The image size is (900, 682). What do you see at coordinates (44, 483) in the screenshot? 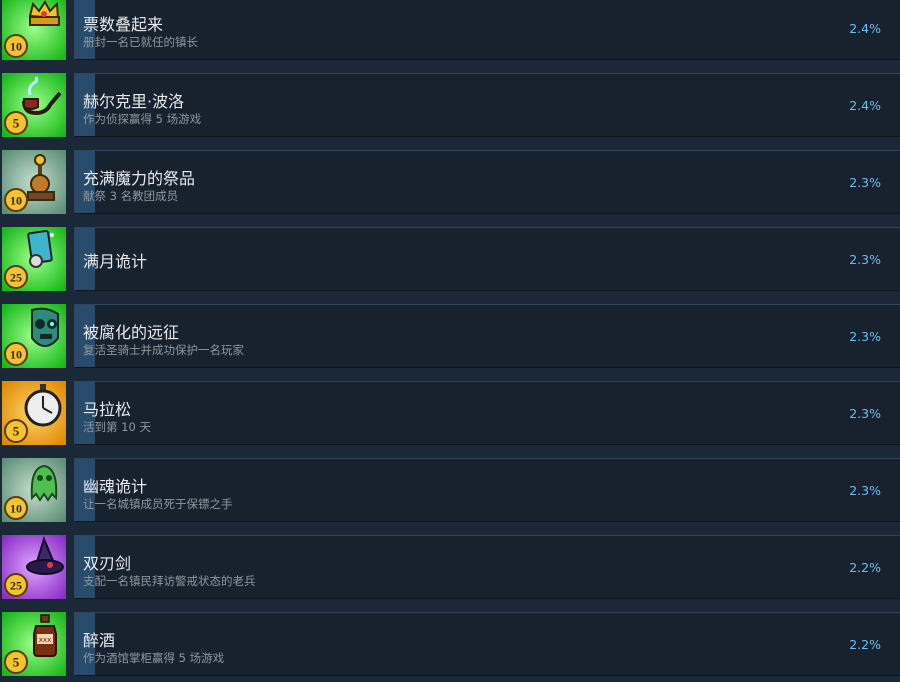
I see `ghost-icon` at bounding box center [44, 483].